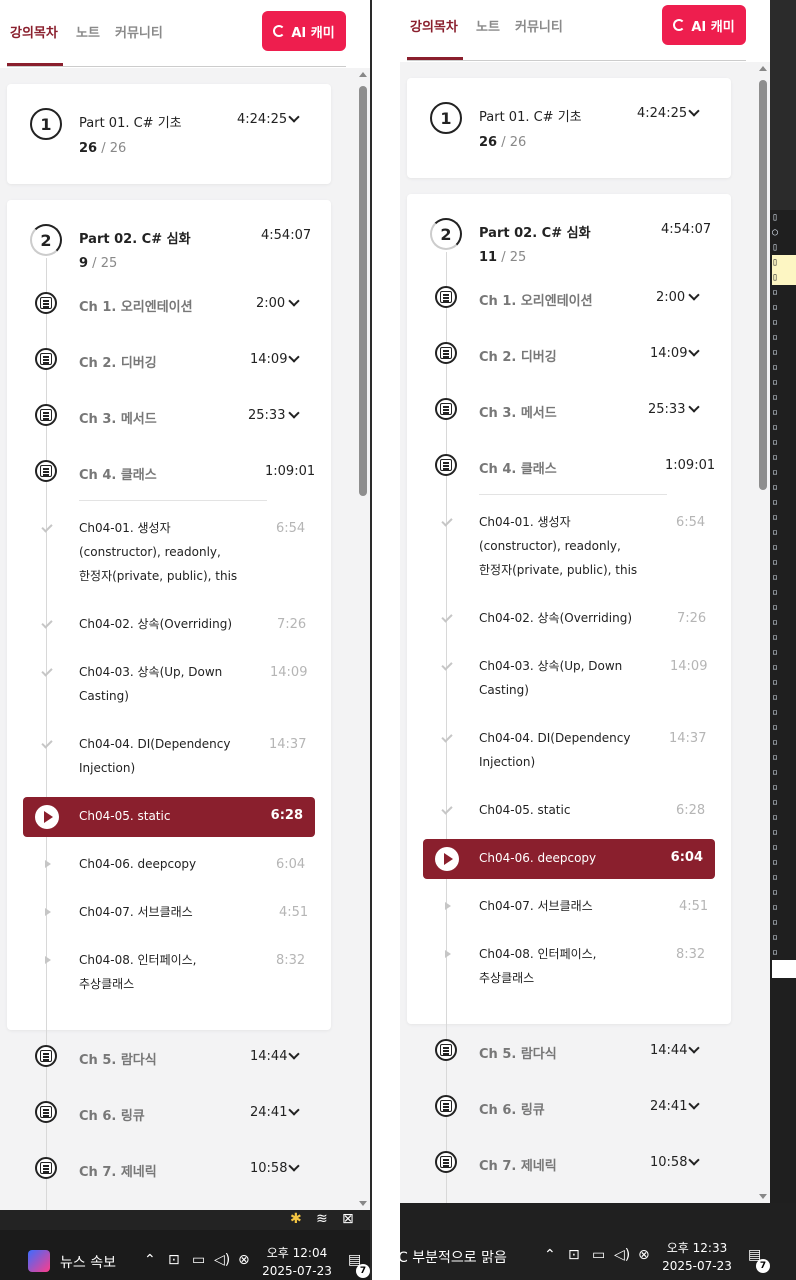 The width and height of the screenshot is (796, 1280). I want to click on stack-icon: ≋, so click(322, 1219).